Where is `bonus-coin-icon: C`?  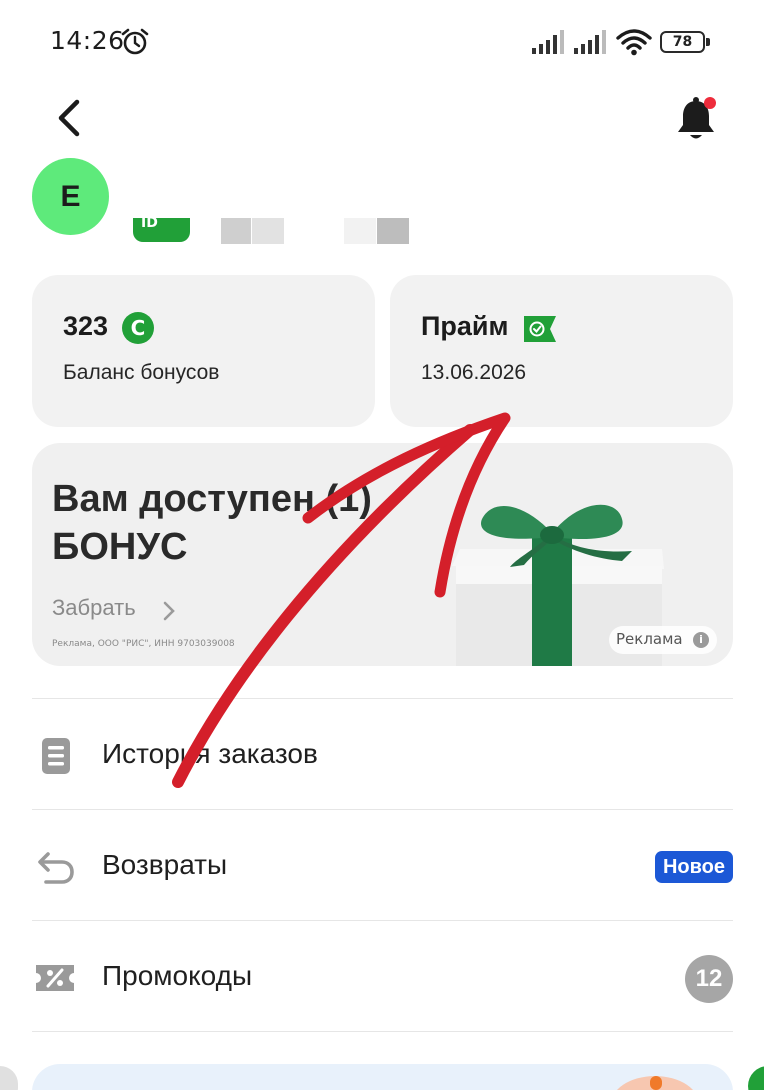 bonus-coin-icon: C is located at coordinates (138, 328).